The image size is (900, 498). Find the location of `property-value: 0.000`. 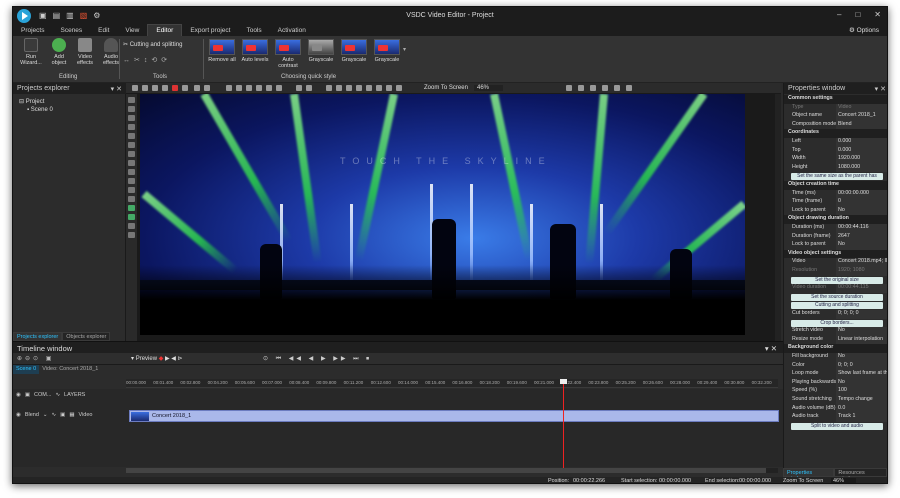

property-value: 0.000 is located at coordinates (861, 142).